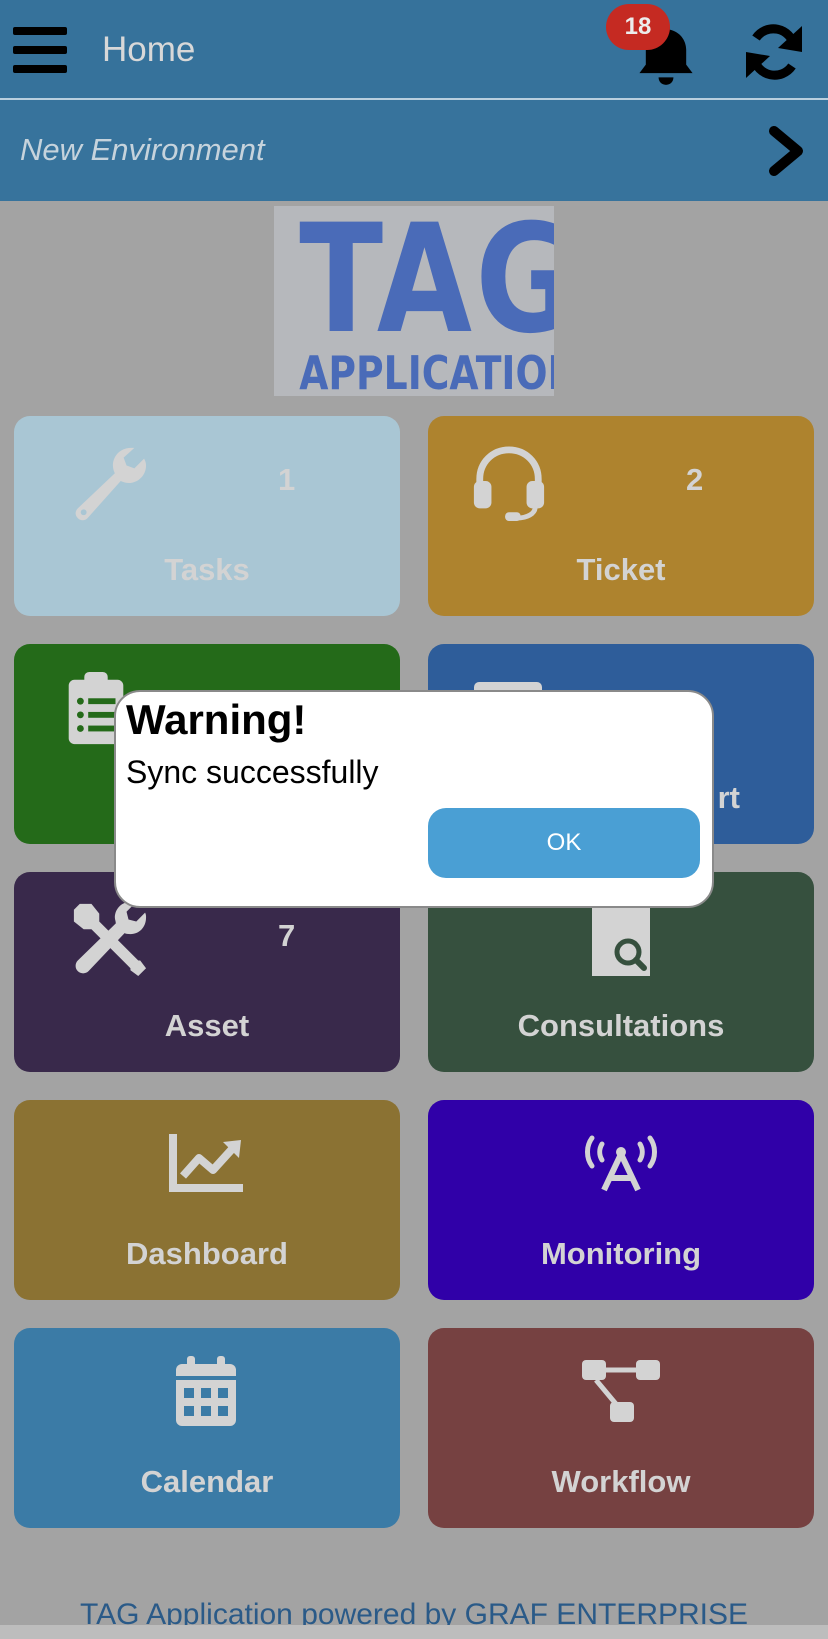 This screenshot has width=828, height=1639. What do you see at coordinates (287, 935) in the screenshot?
I see `tile-count: 7` at bounding box center [287, 935].